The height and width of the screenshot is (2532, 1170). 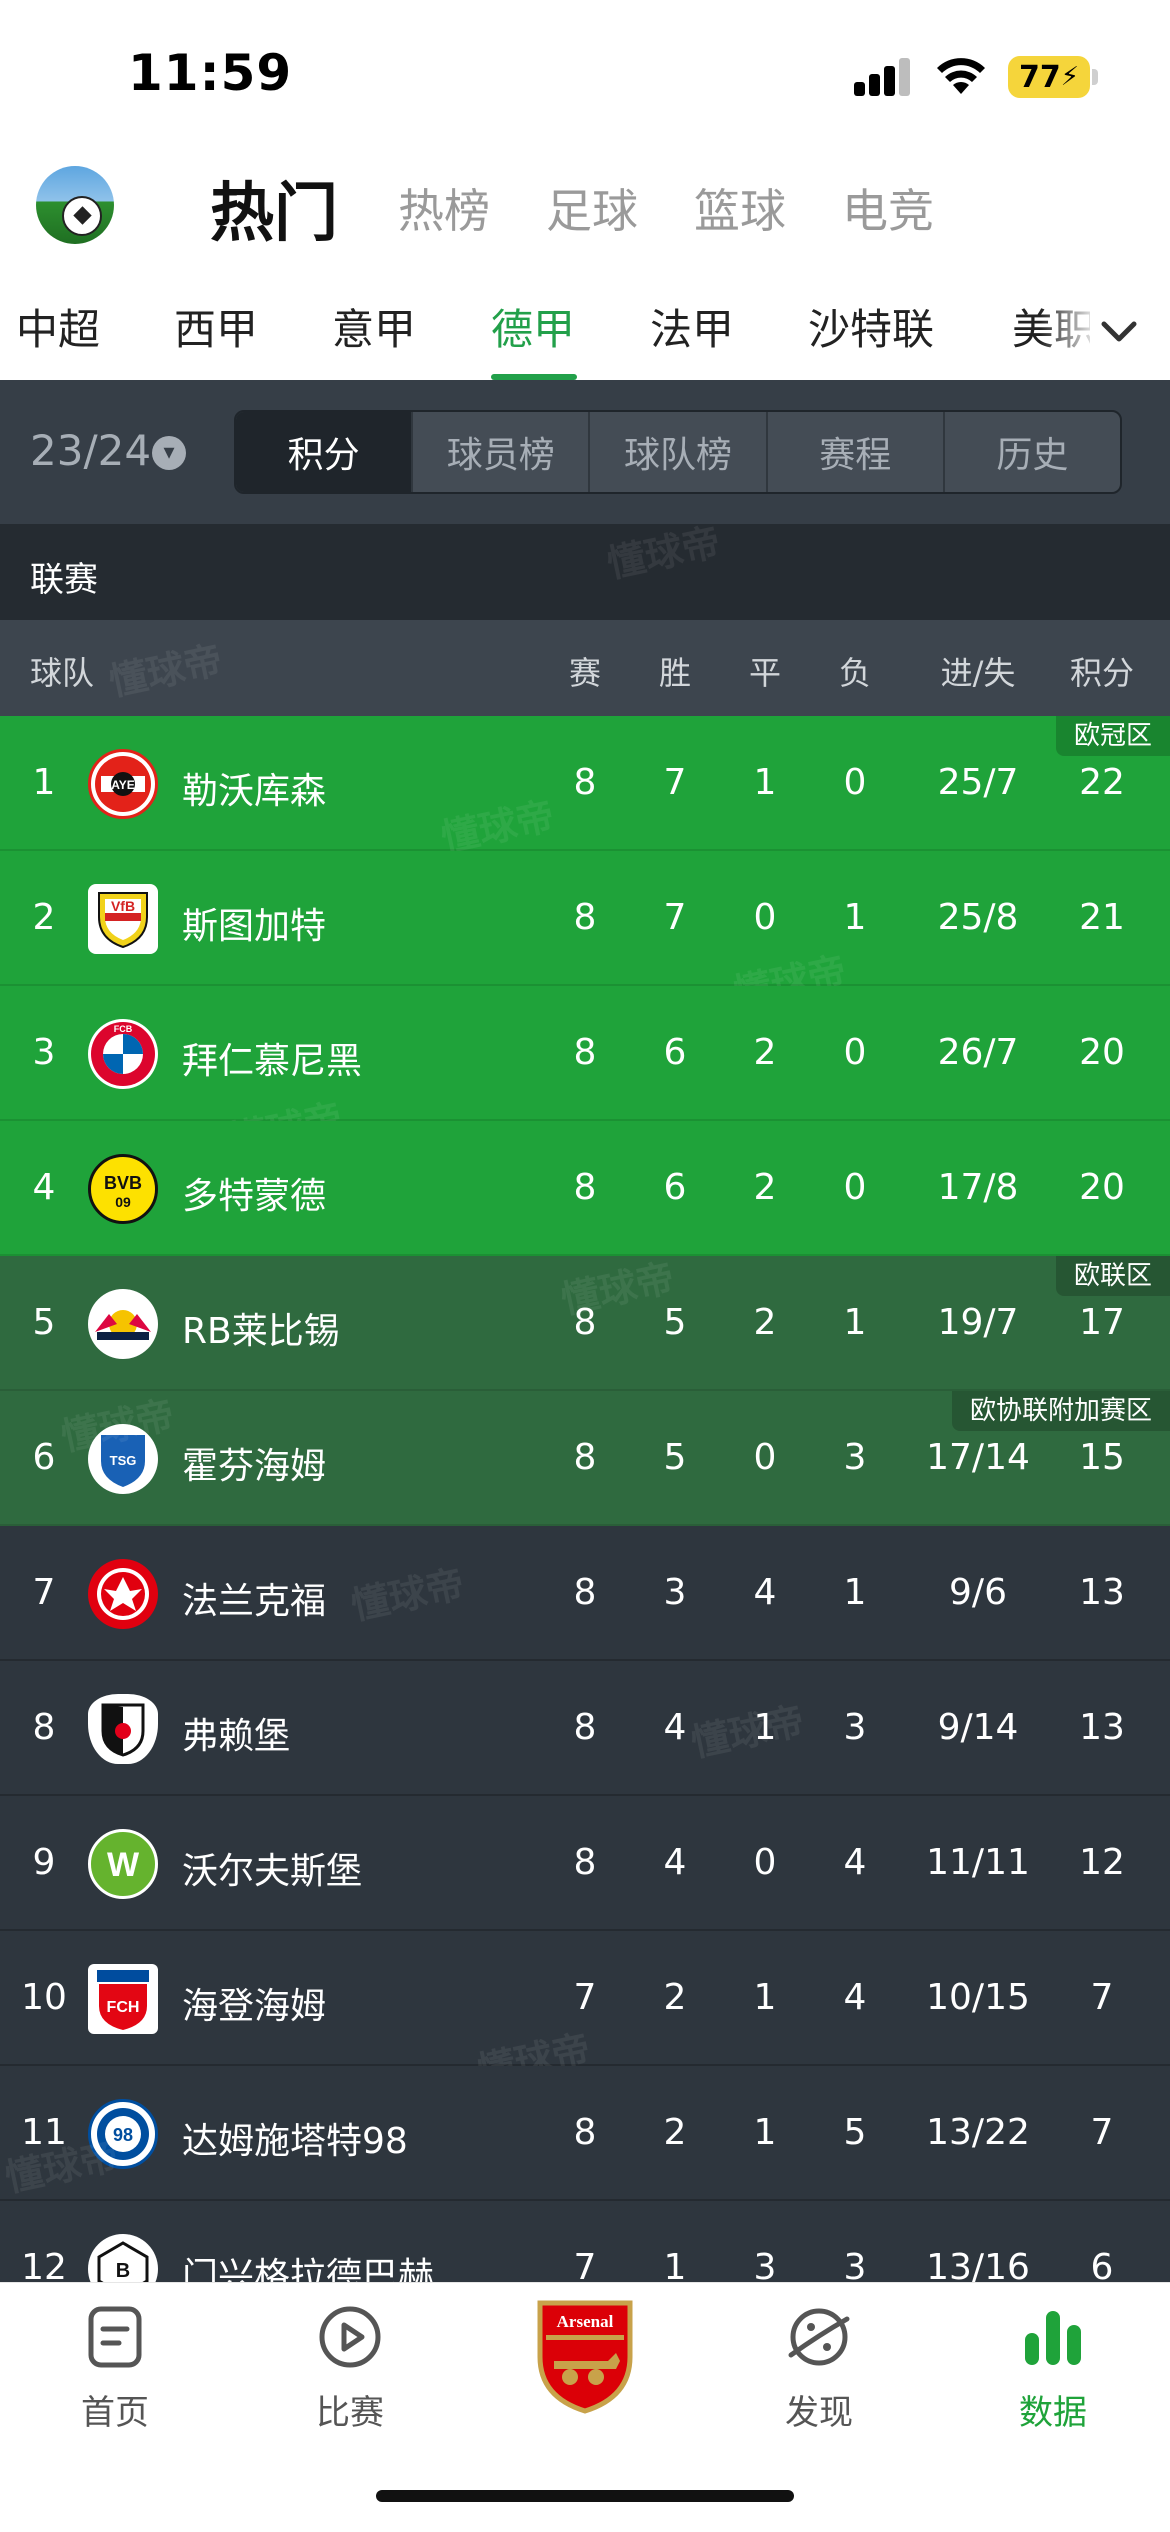 I want to click on league-tab-ligue1: 法甲, so click(x=692, y=326).